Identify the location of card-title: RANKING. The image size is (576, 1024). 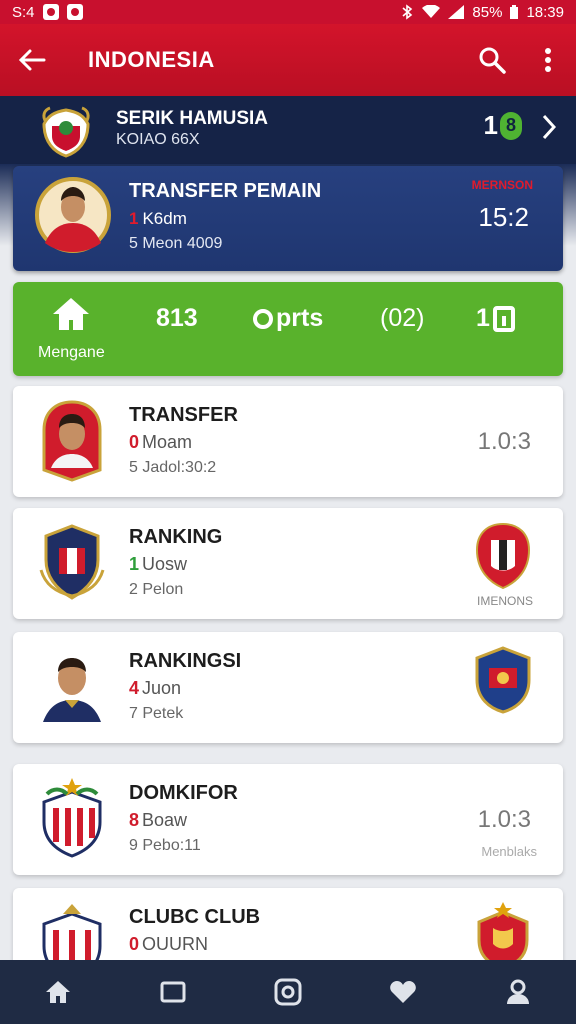
(176, 537).